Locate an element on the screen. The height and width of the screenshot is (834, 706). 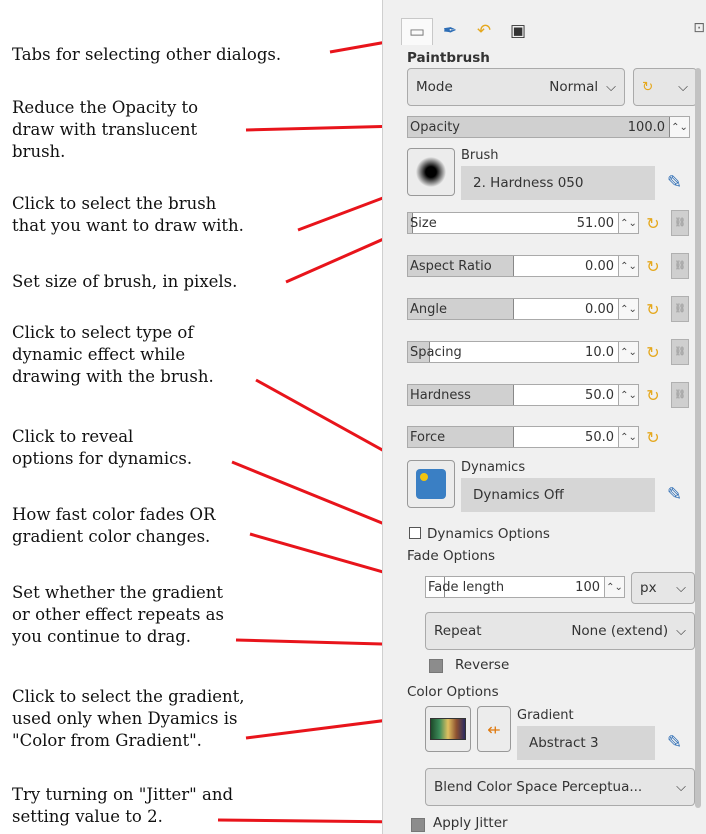
gradient-name: Abstract 3 is located at coordinates (586, 743).